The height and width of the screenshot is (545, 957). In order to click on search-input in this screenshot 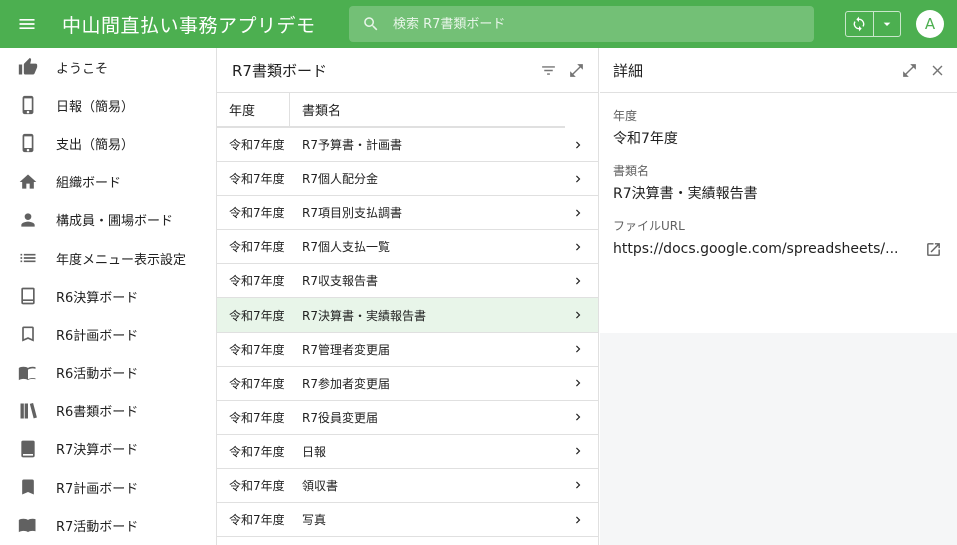, I will do `click(593, 24)`.